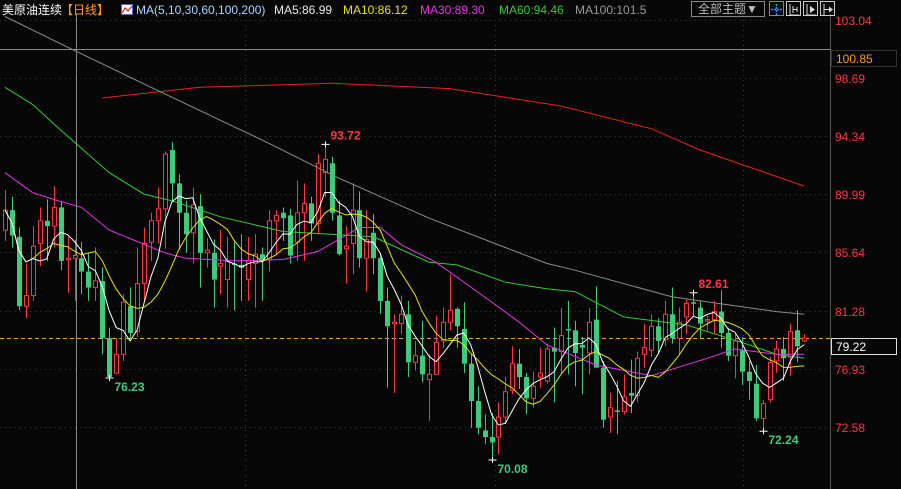  What do you see at coordinates (375, 10) in the screenshot?
I see `ma10-value: MA10:86.12` at bounding box center [375, 10].